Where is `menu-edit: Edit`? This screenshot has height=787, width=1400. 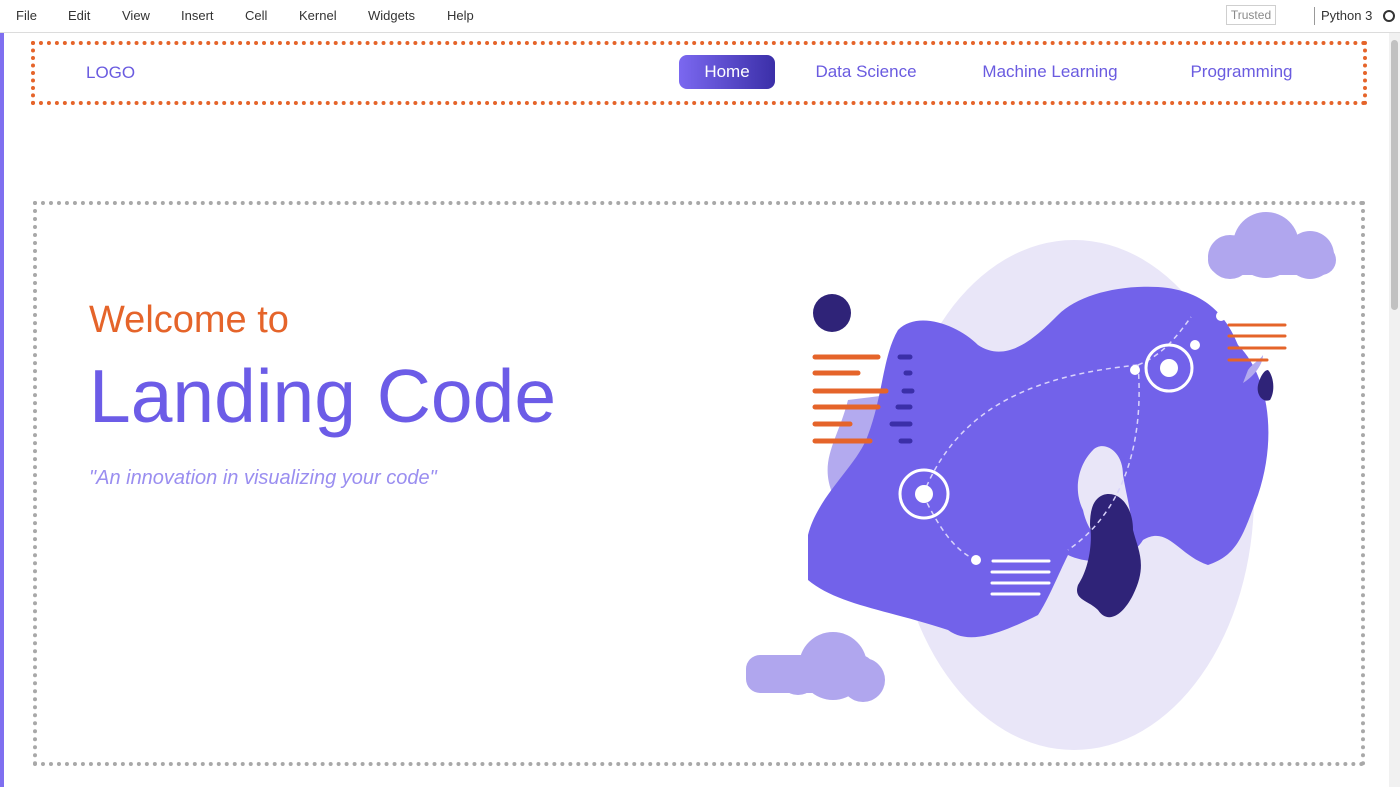 menu-edit: Edit is located at coordinates (79, 15).